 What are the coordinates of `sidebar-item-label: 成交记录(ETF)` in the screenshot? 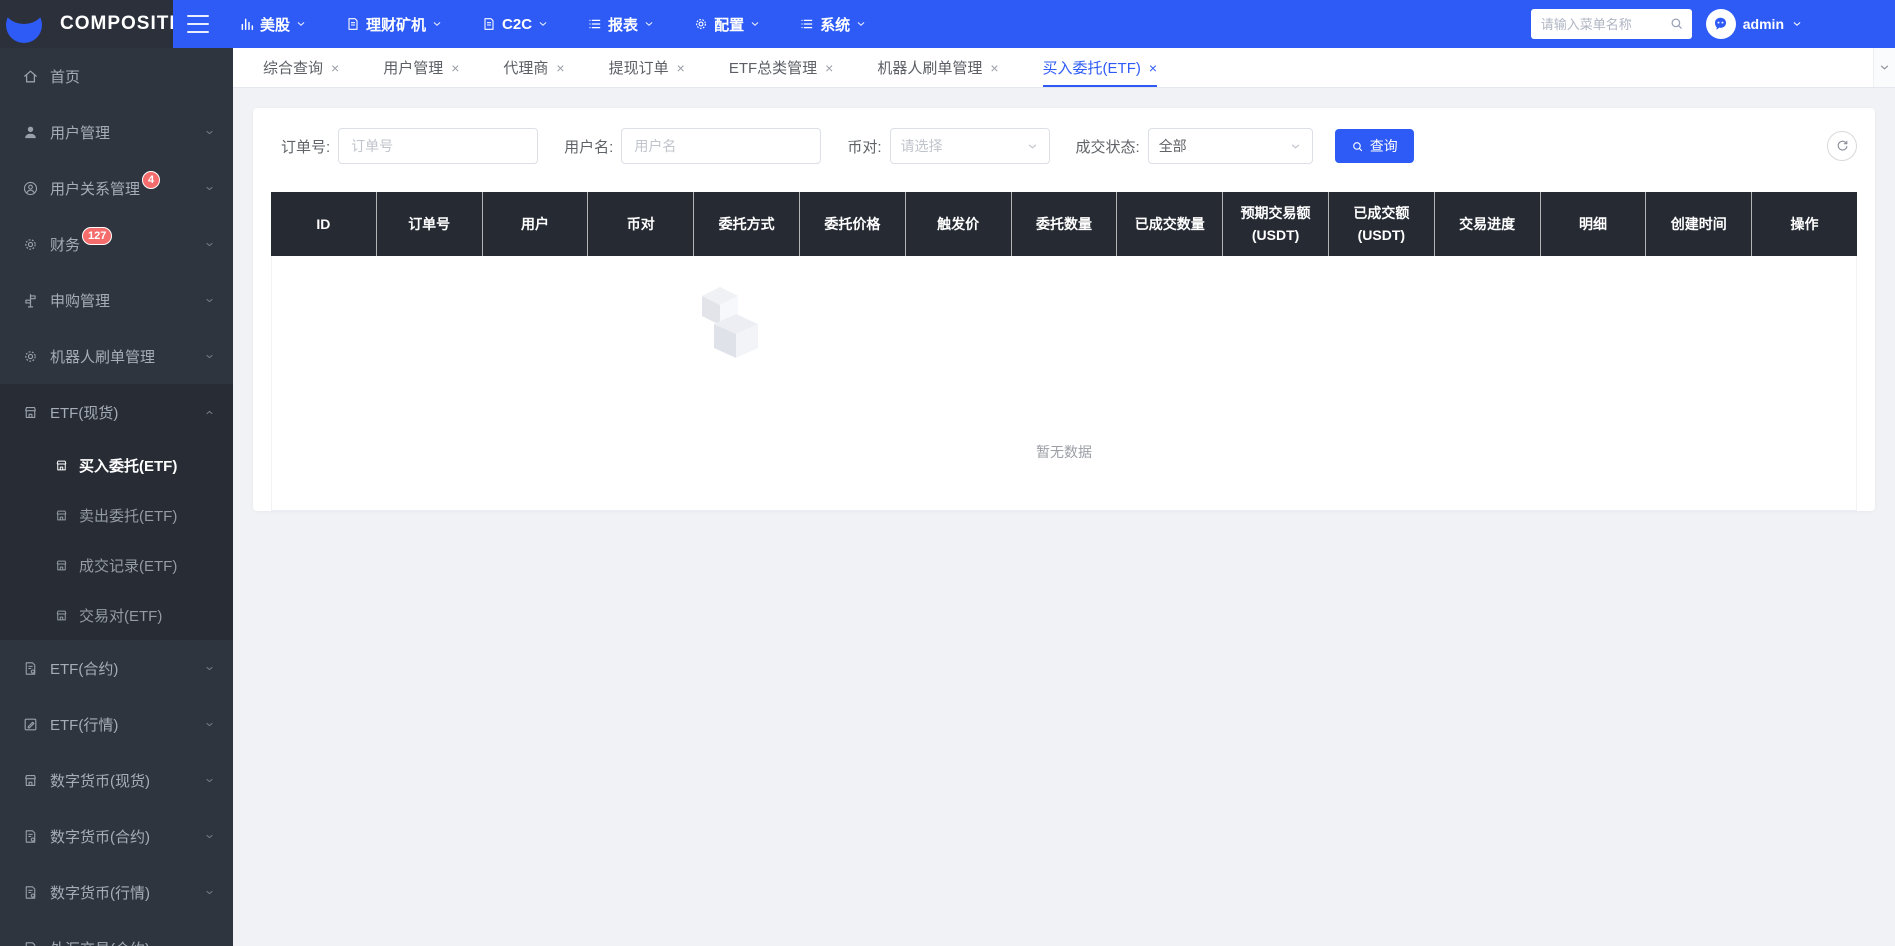 It's located at (128, 566).